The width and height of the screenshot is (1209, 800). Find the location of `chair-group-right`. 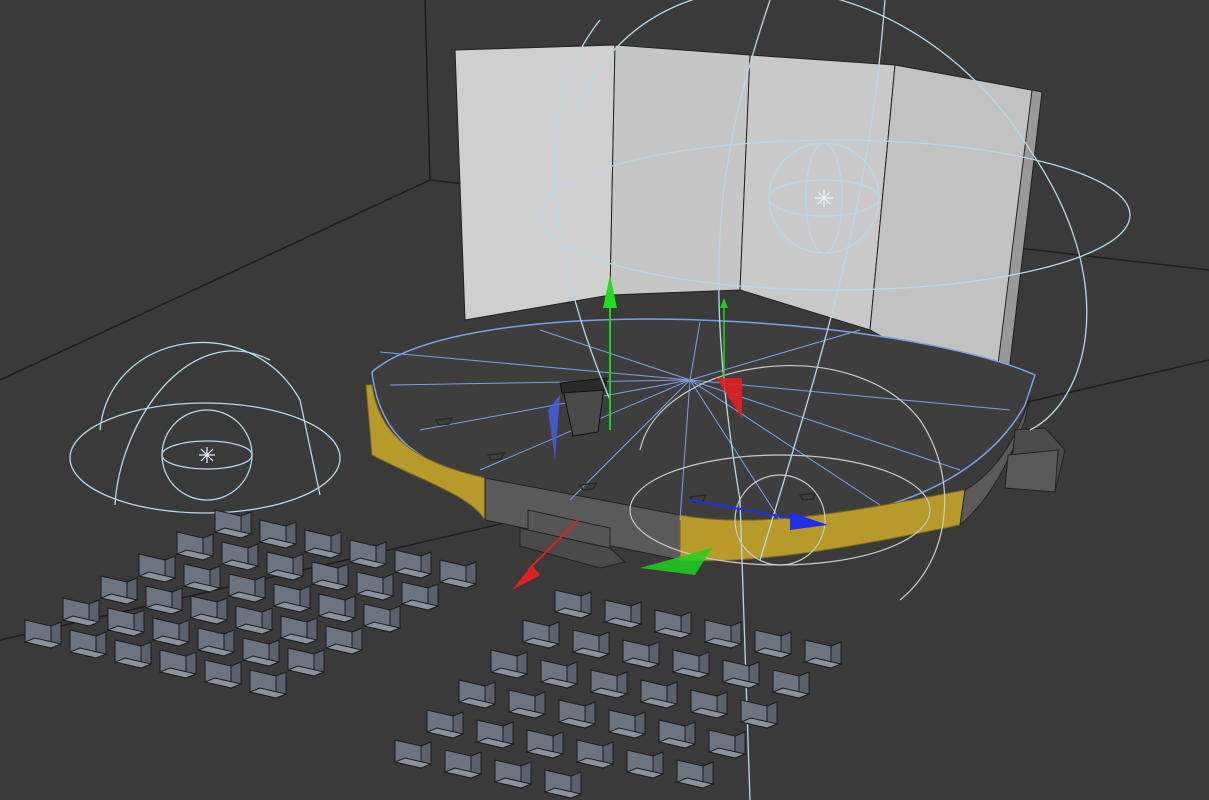

chair-group-right is located at coordinates (618, 694).